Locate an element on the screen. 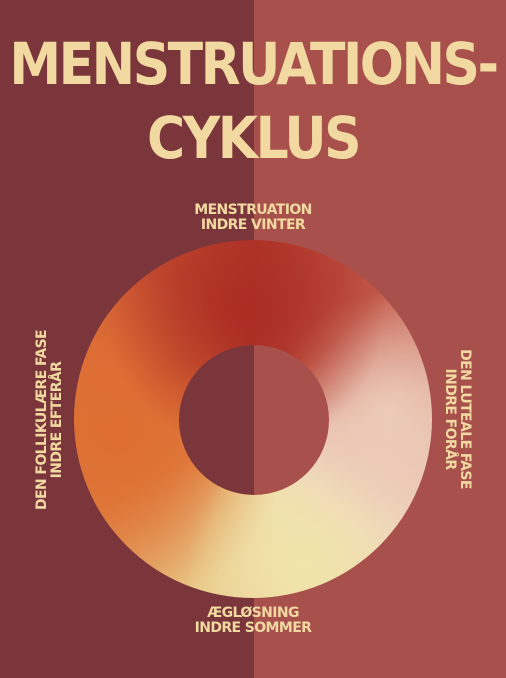 The image size is (506, 678). phase-label-ovulation: ÆGLØSNING INDRE SOMMER is located at coordinates (253, 621).